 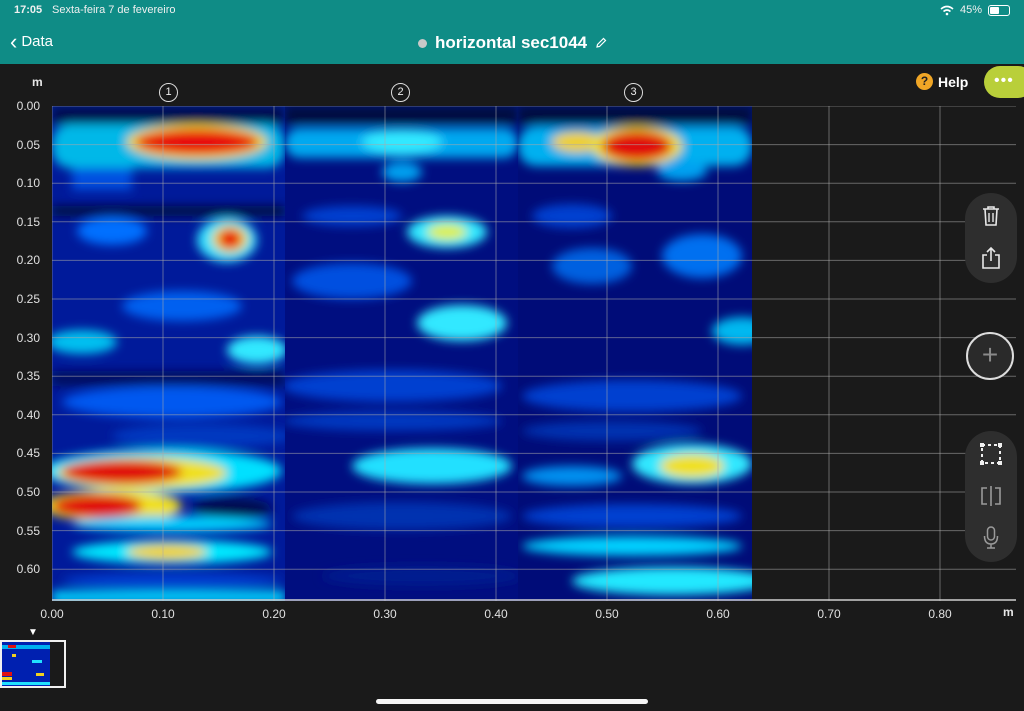 I want to click on y-tick-label: 0.50, so click(x=28, y=492).